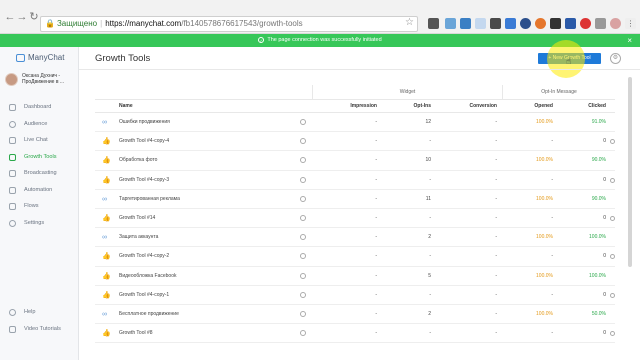 This screenshot has height=360, width=640. I want to click on table-row: 👍 Growth Tool #4-copy-1 - - - - 0, so click(355, 295).